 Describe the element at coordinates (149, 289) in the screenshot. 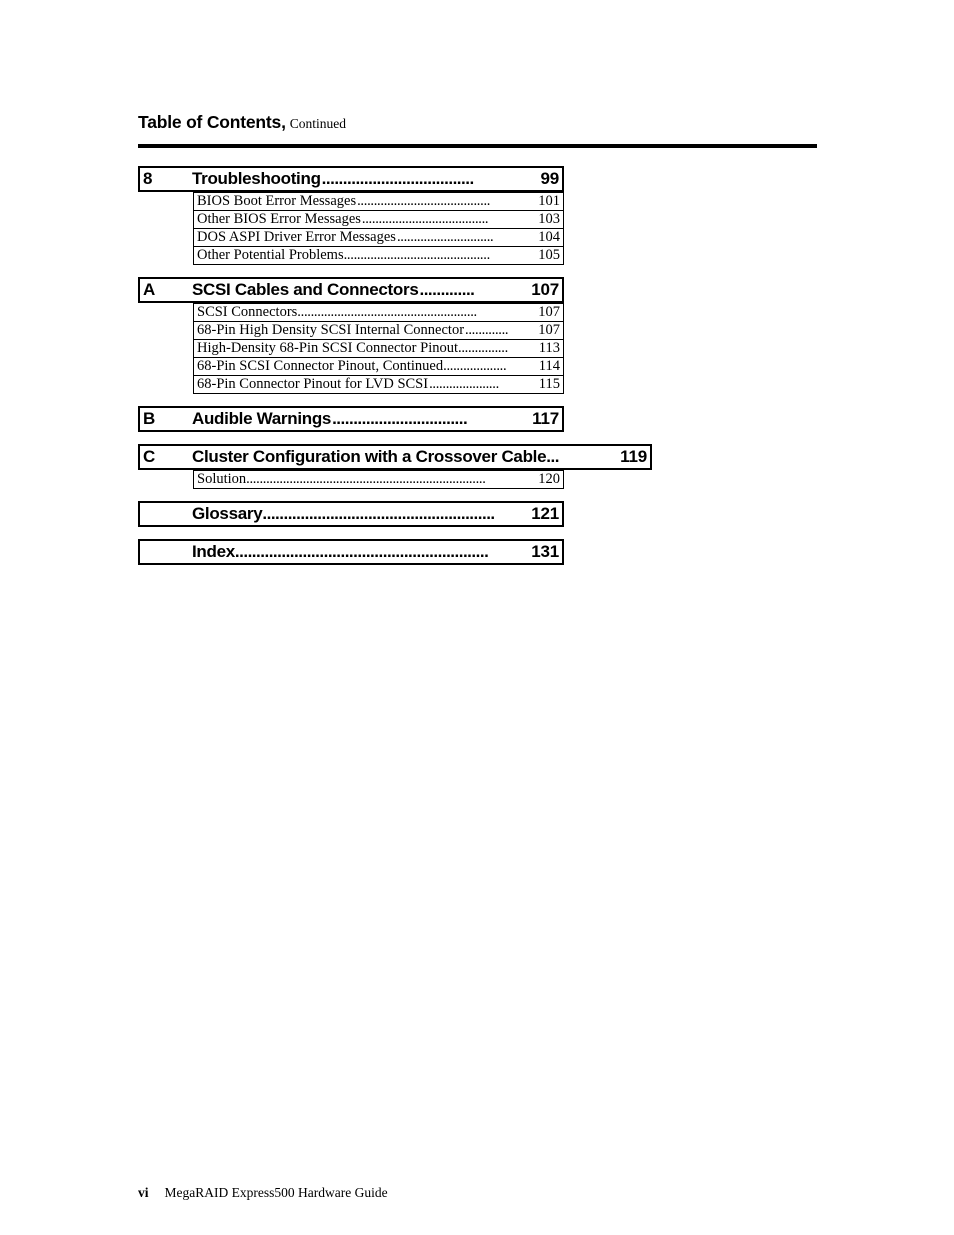

I see `toc-chapter-number: A` at that location.